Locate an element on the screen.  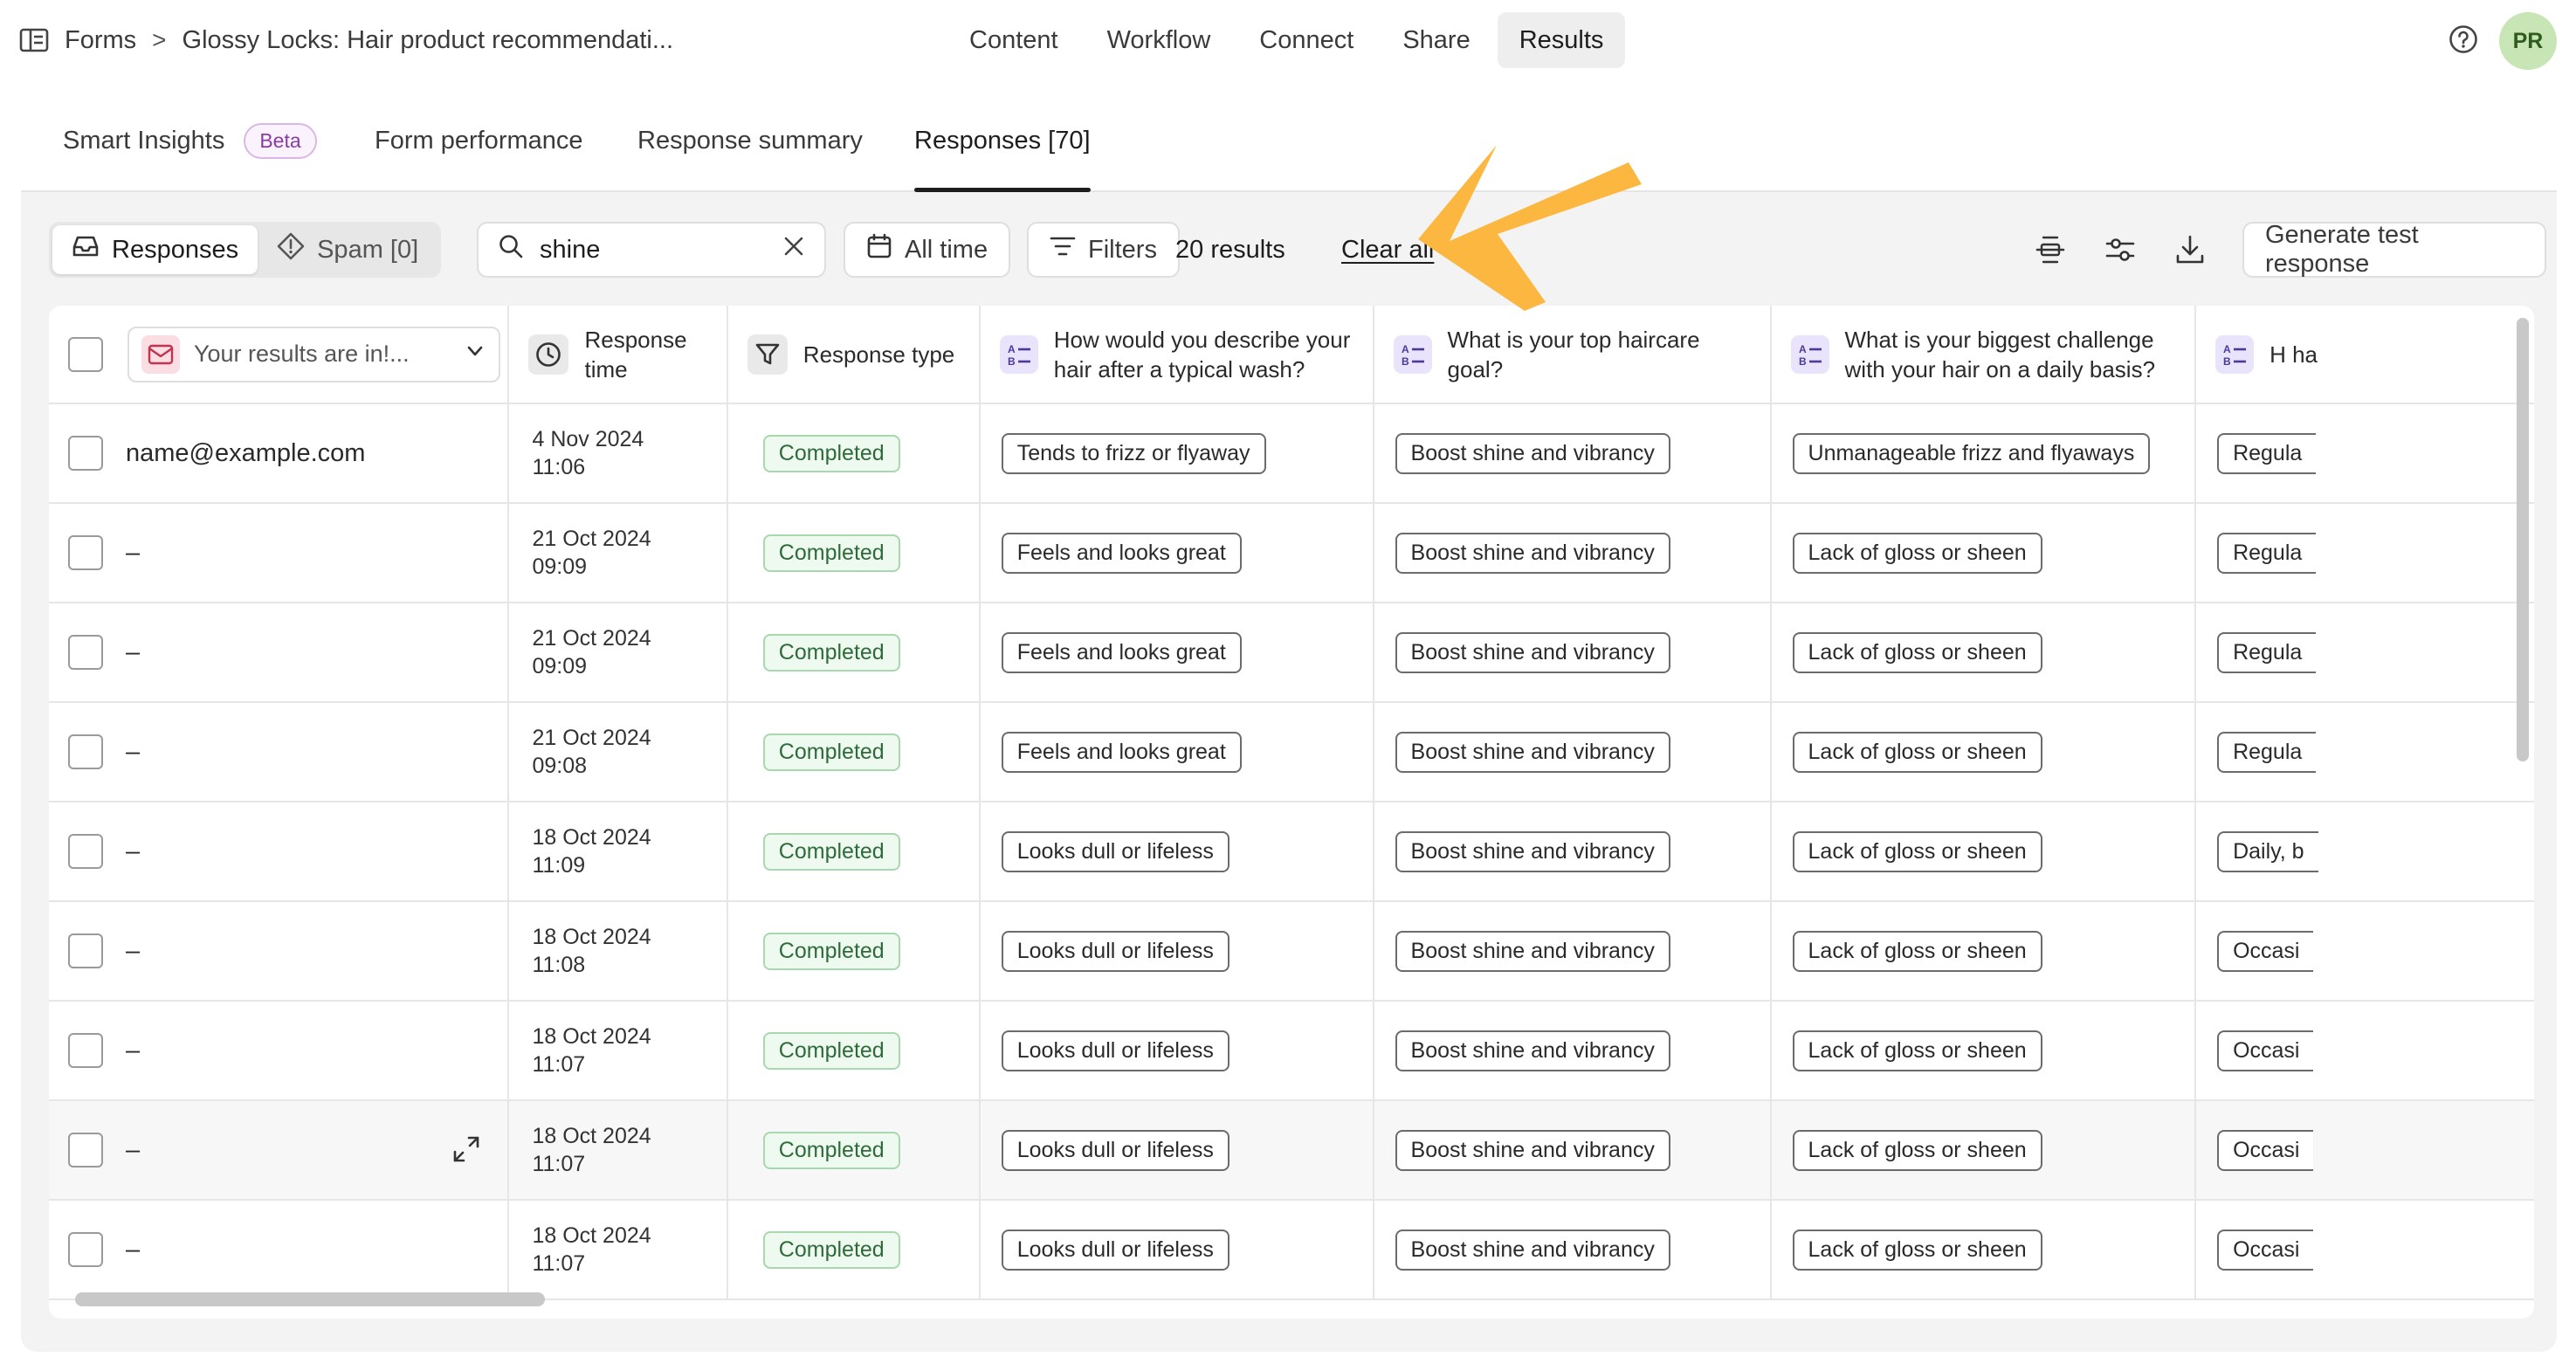
tab-response-summary: Response summary is located at coordinates (750, 140).